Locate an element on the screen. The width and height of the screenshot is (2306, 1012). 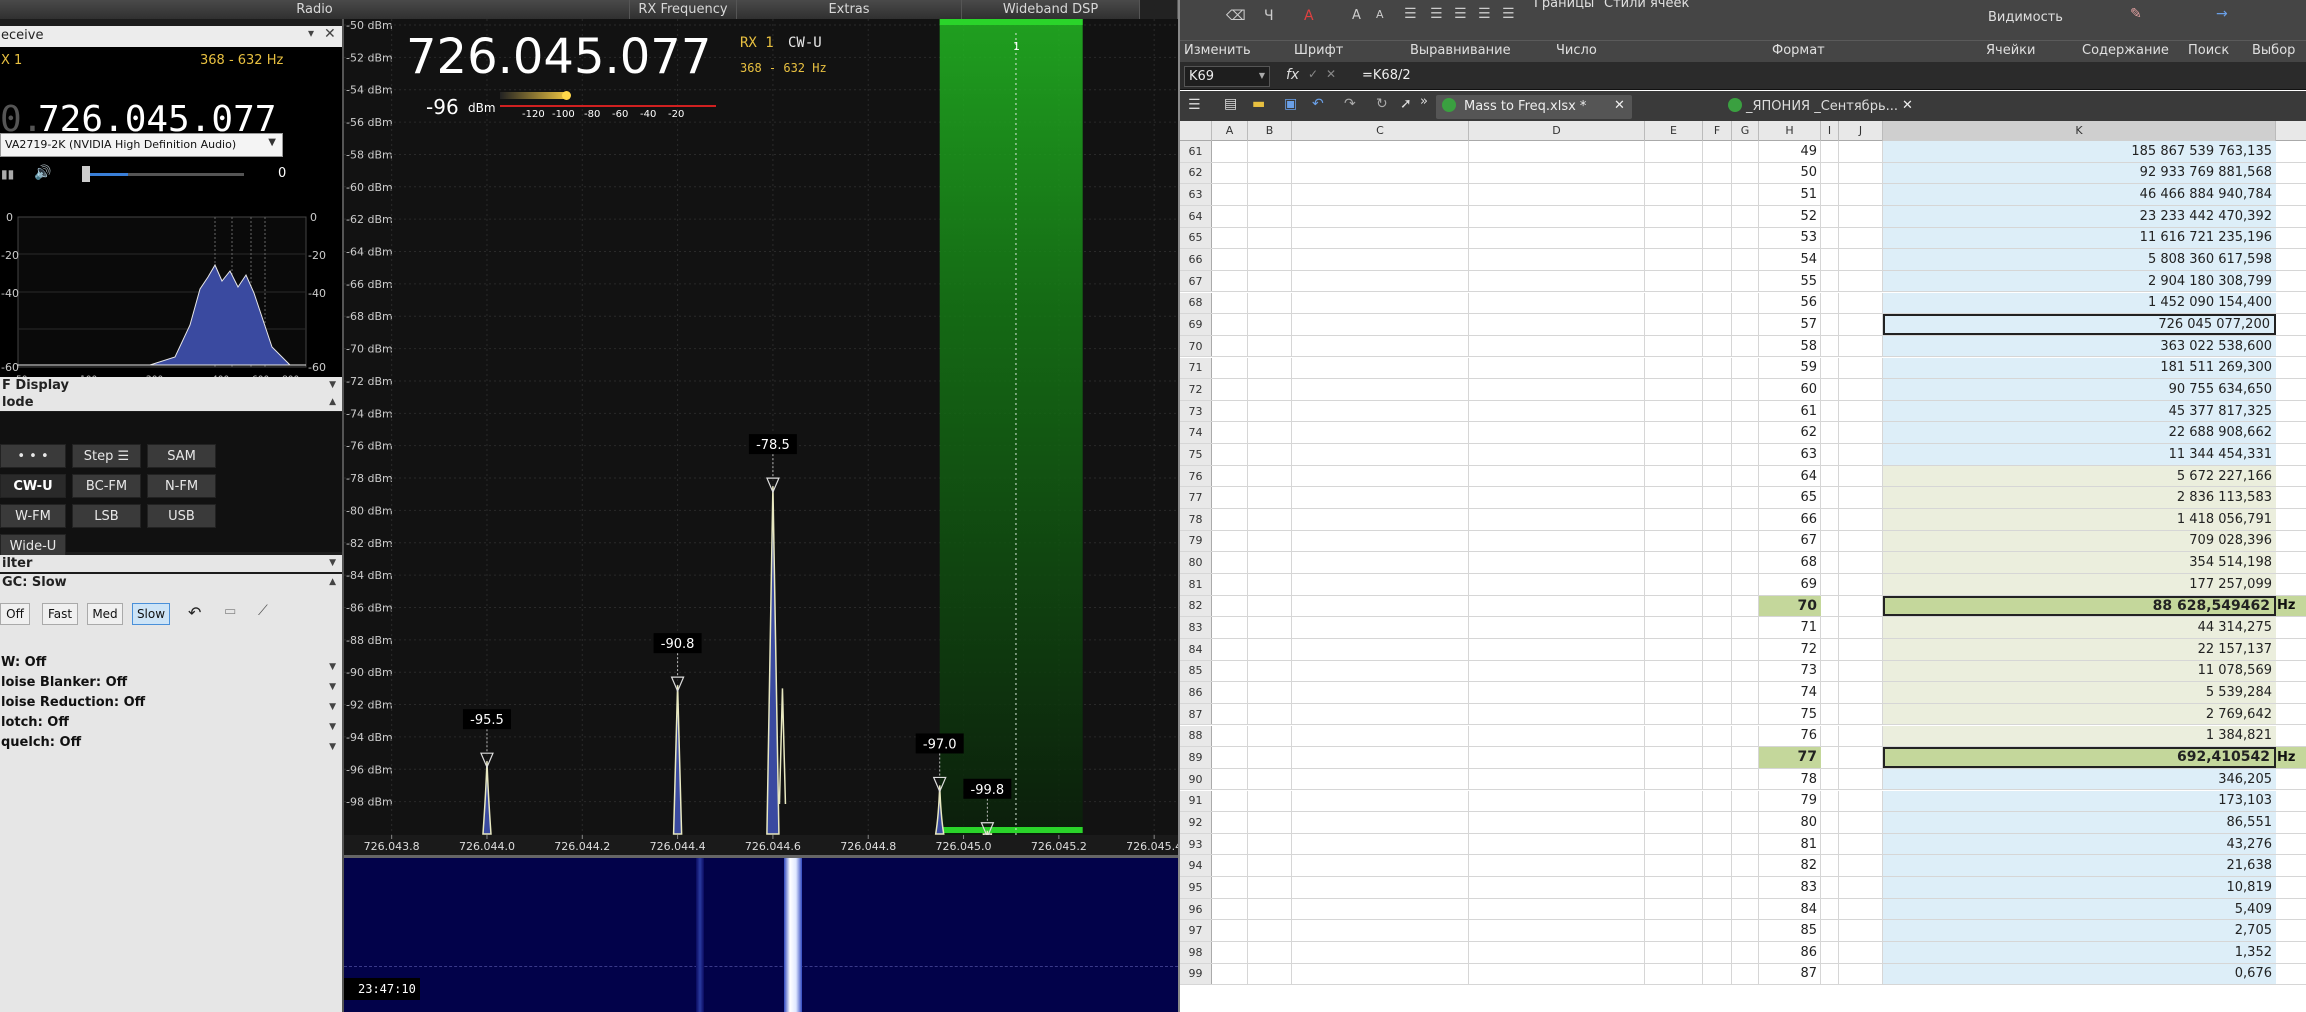
cell-h: 80 is located at coordinates (1790, 822).